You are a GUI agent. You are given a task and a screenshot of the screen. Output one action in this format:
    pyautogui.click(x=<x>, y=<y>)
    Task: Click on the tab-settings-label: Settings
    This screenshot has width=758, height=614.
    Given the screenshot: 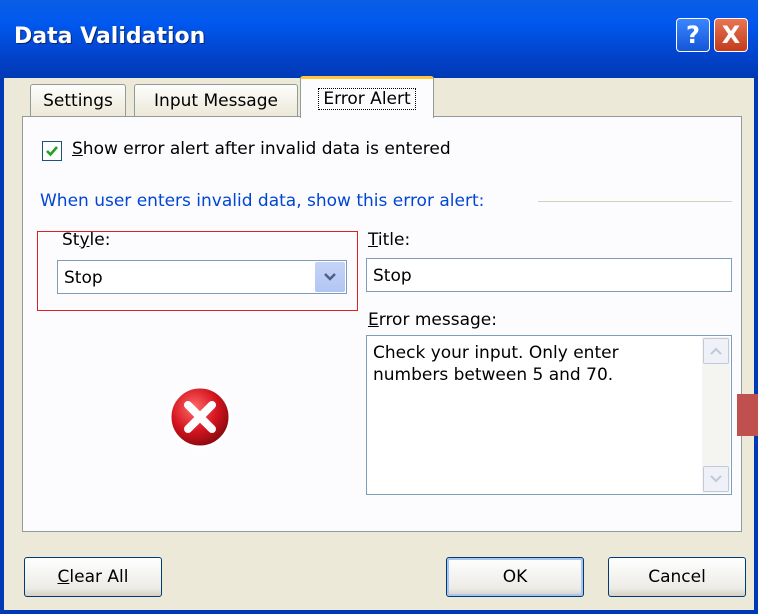 What is the action you would take?
    pyautogui.click(x=78, y=100)
    